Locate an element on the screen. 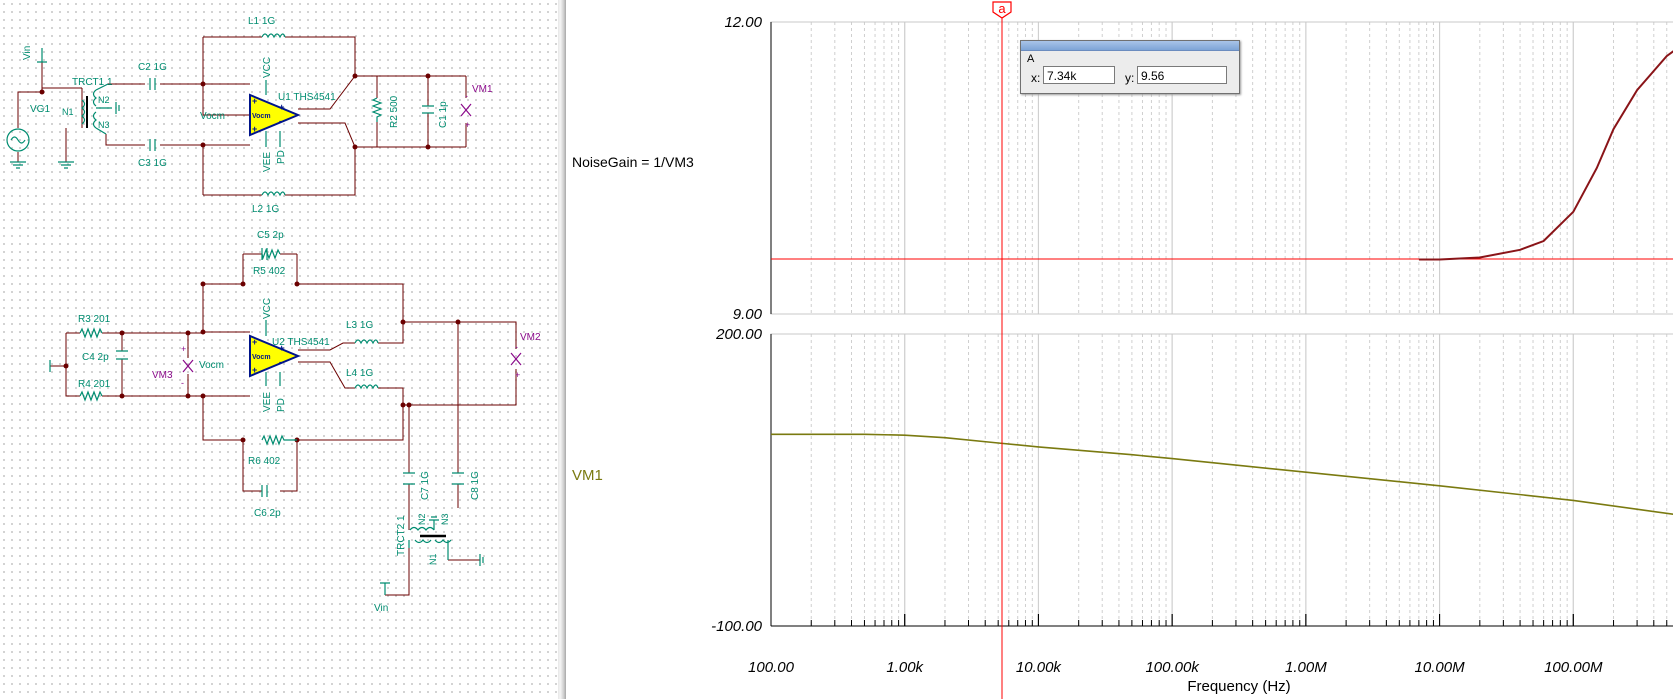  l3-label: L3 1G is located at coordinates (359, 325).